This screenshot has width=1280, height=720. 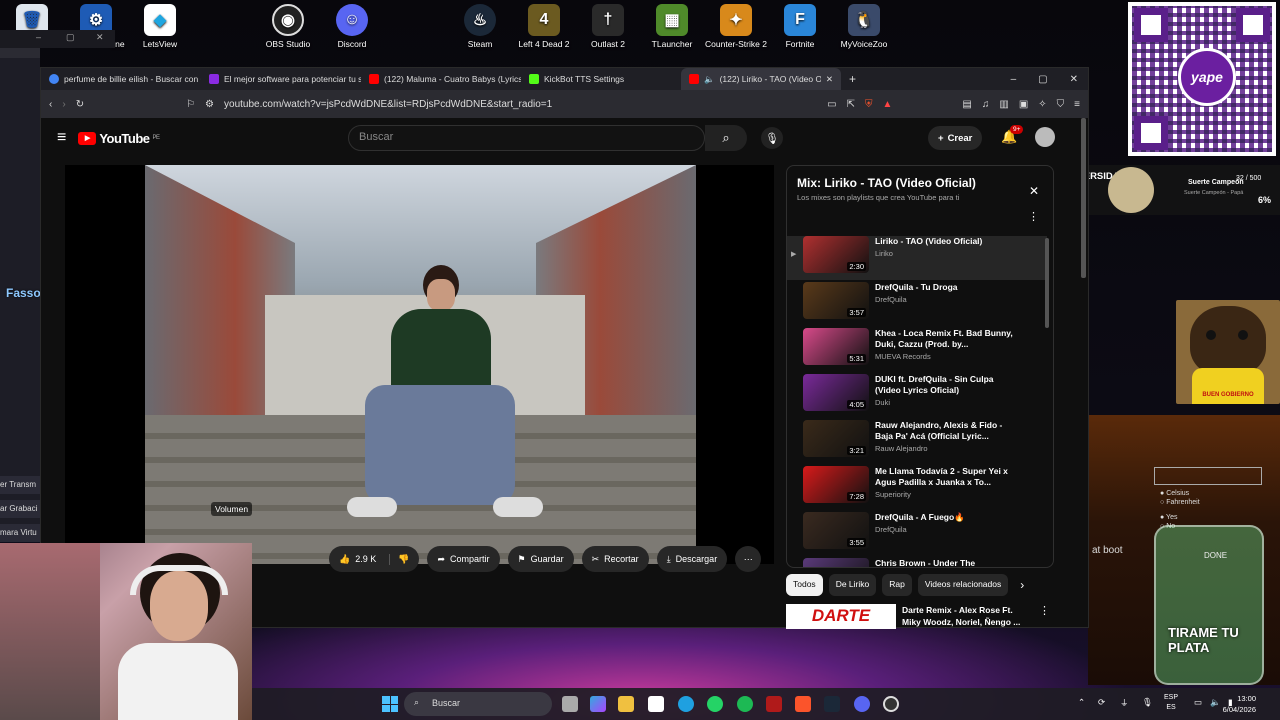 I want to click on reload-icon: ↻, so click(x=80, y=104).